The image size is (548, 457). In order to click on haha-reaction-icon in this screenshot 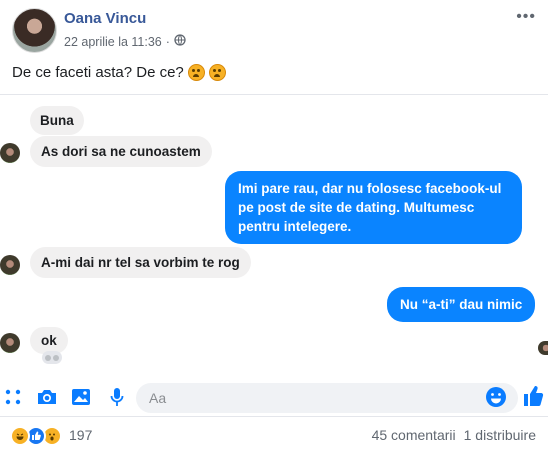, I will do `click(20, 436)`.